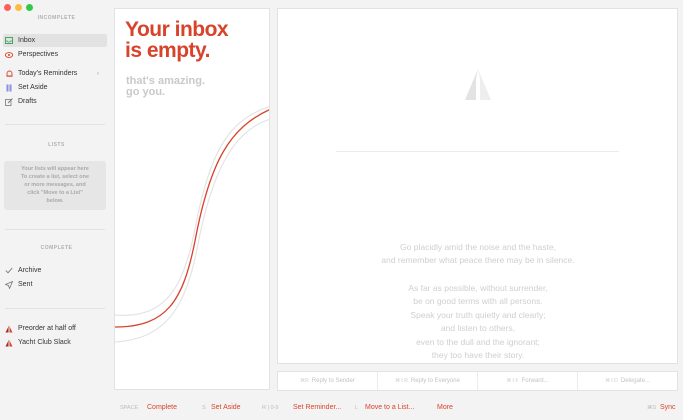 The height and width of the screenshot is (420, 683). Describe the element at coordinates (27, 101) in the screenshot. I see `sidebar-item-label: Drafts` at that location.